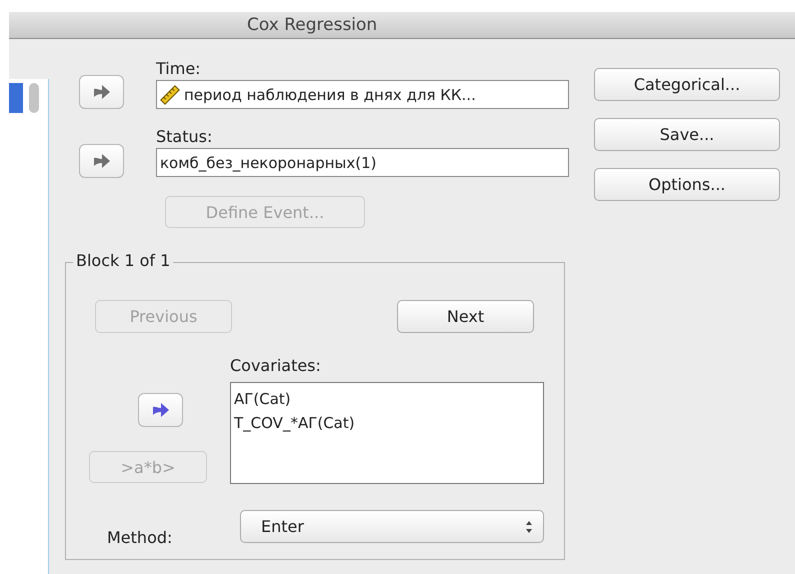 This screenshot has height=574, width=795. I want to click on status-field: комб_без_некоронарных(1), so click(362, 162).